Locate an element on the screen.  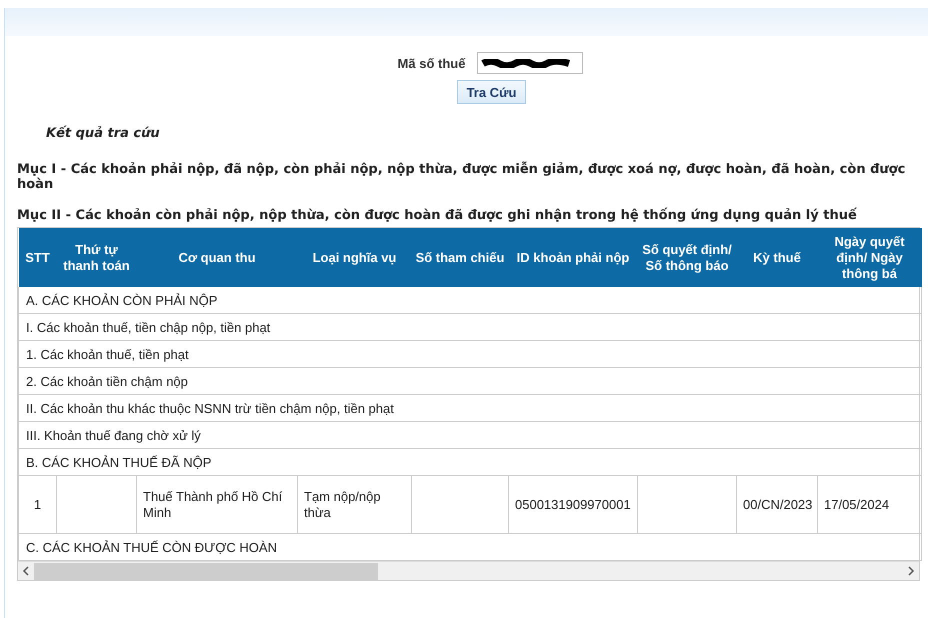
redaction-mark-icon is located at coordinates (526, 63).